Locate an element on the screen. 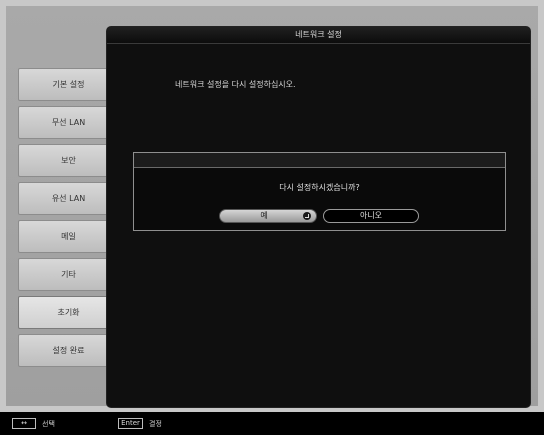 Image resolution: width=544 pixels, height=435 pixels. yes-button: 예 is located at coordinates (268, 216).